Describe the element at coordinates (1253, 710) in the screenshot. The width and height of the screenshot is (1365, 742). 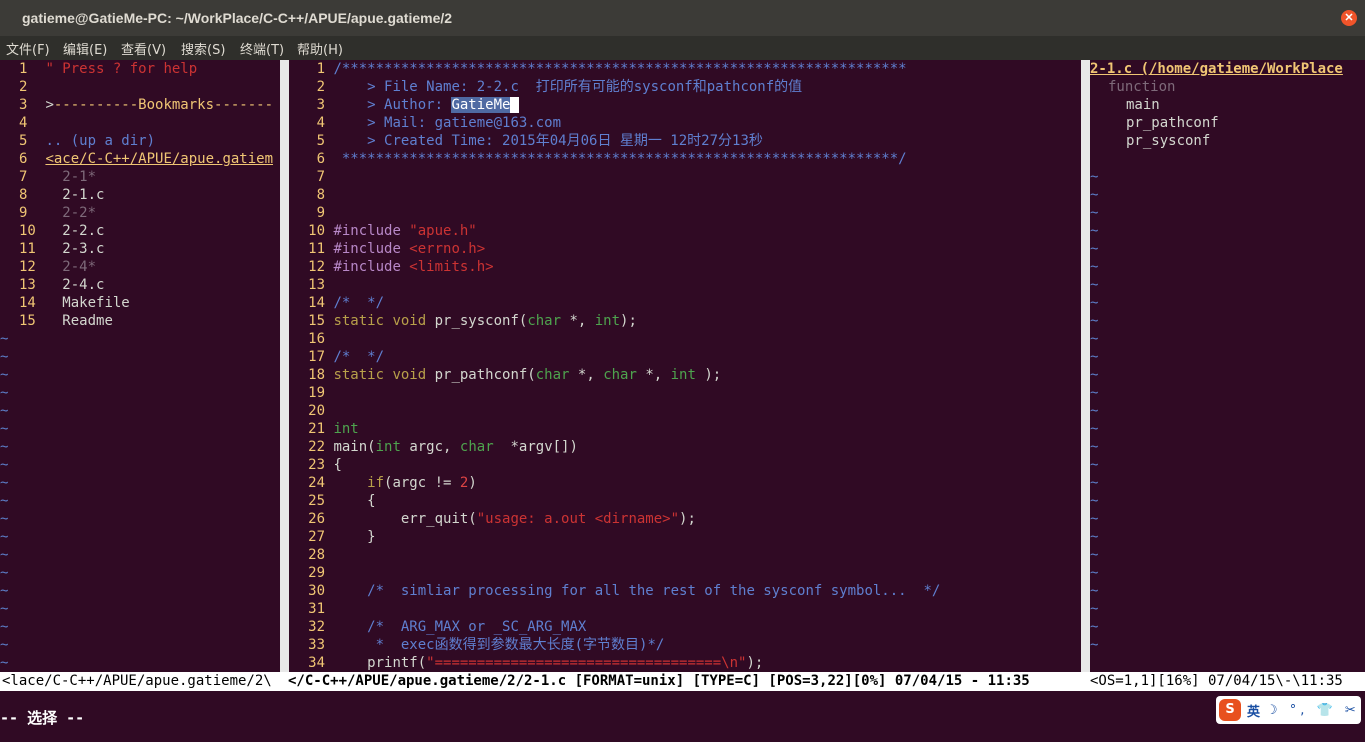
I see `ime-language: 英` at that location.